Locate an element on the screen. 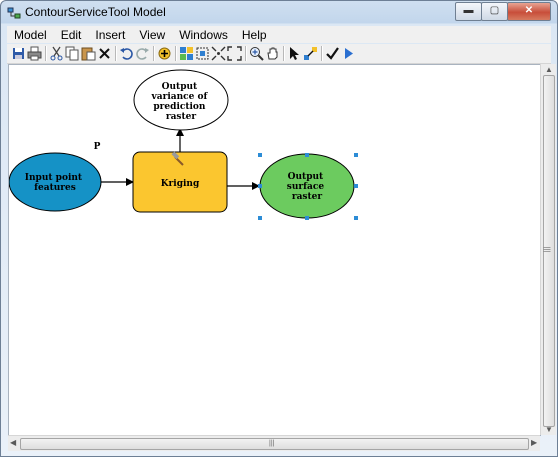 This screenshot has width=558, height=457. parameter-marker: P is located at coordinates (97, 147).